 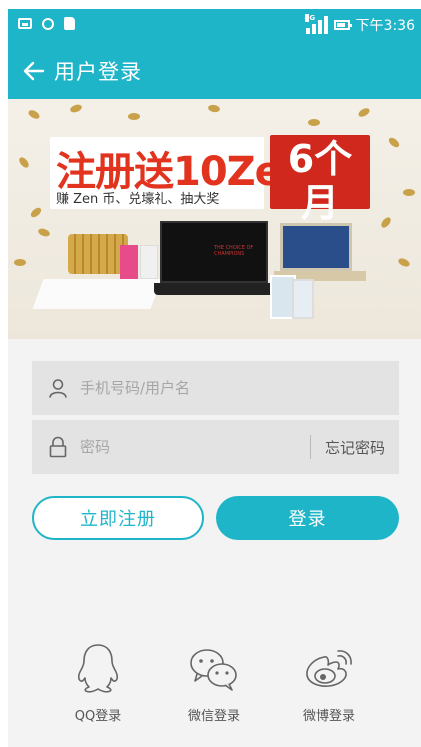 What do you see at coordinates (320, 181) in the screenshot?
I see `warranty-months: 6个月` at bounding box center [320, 181].